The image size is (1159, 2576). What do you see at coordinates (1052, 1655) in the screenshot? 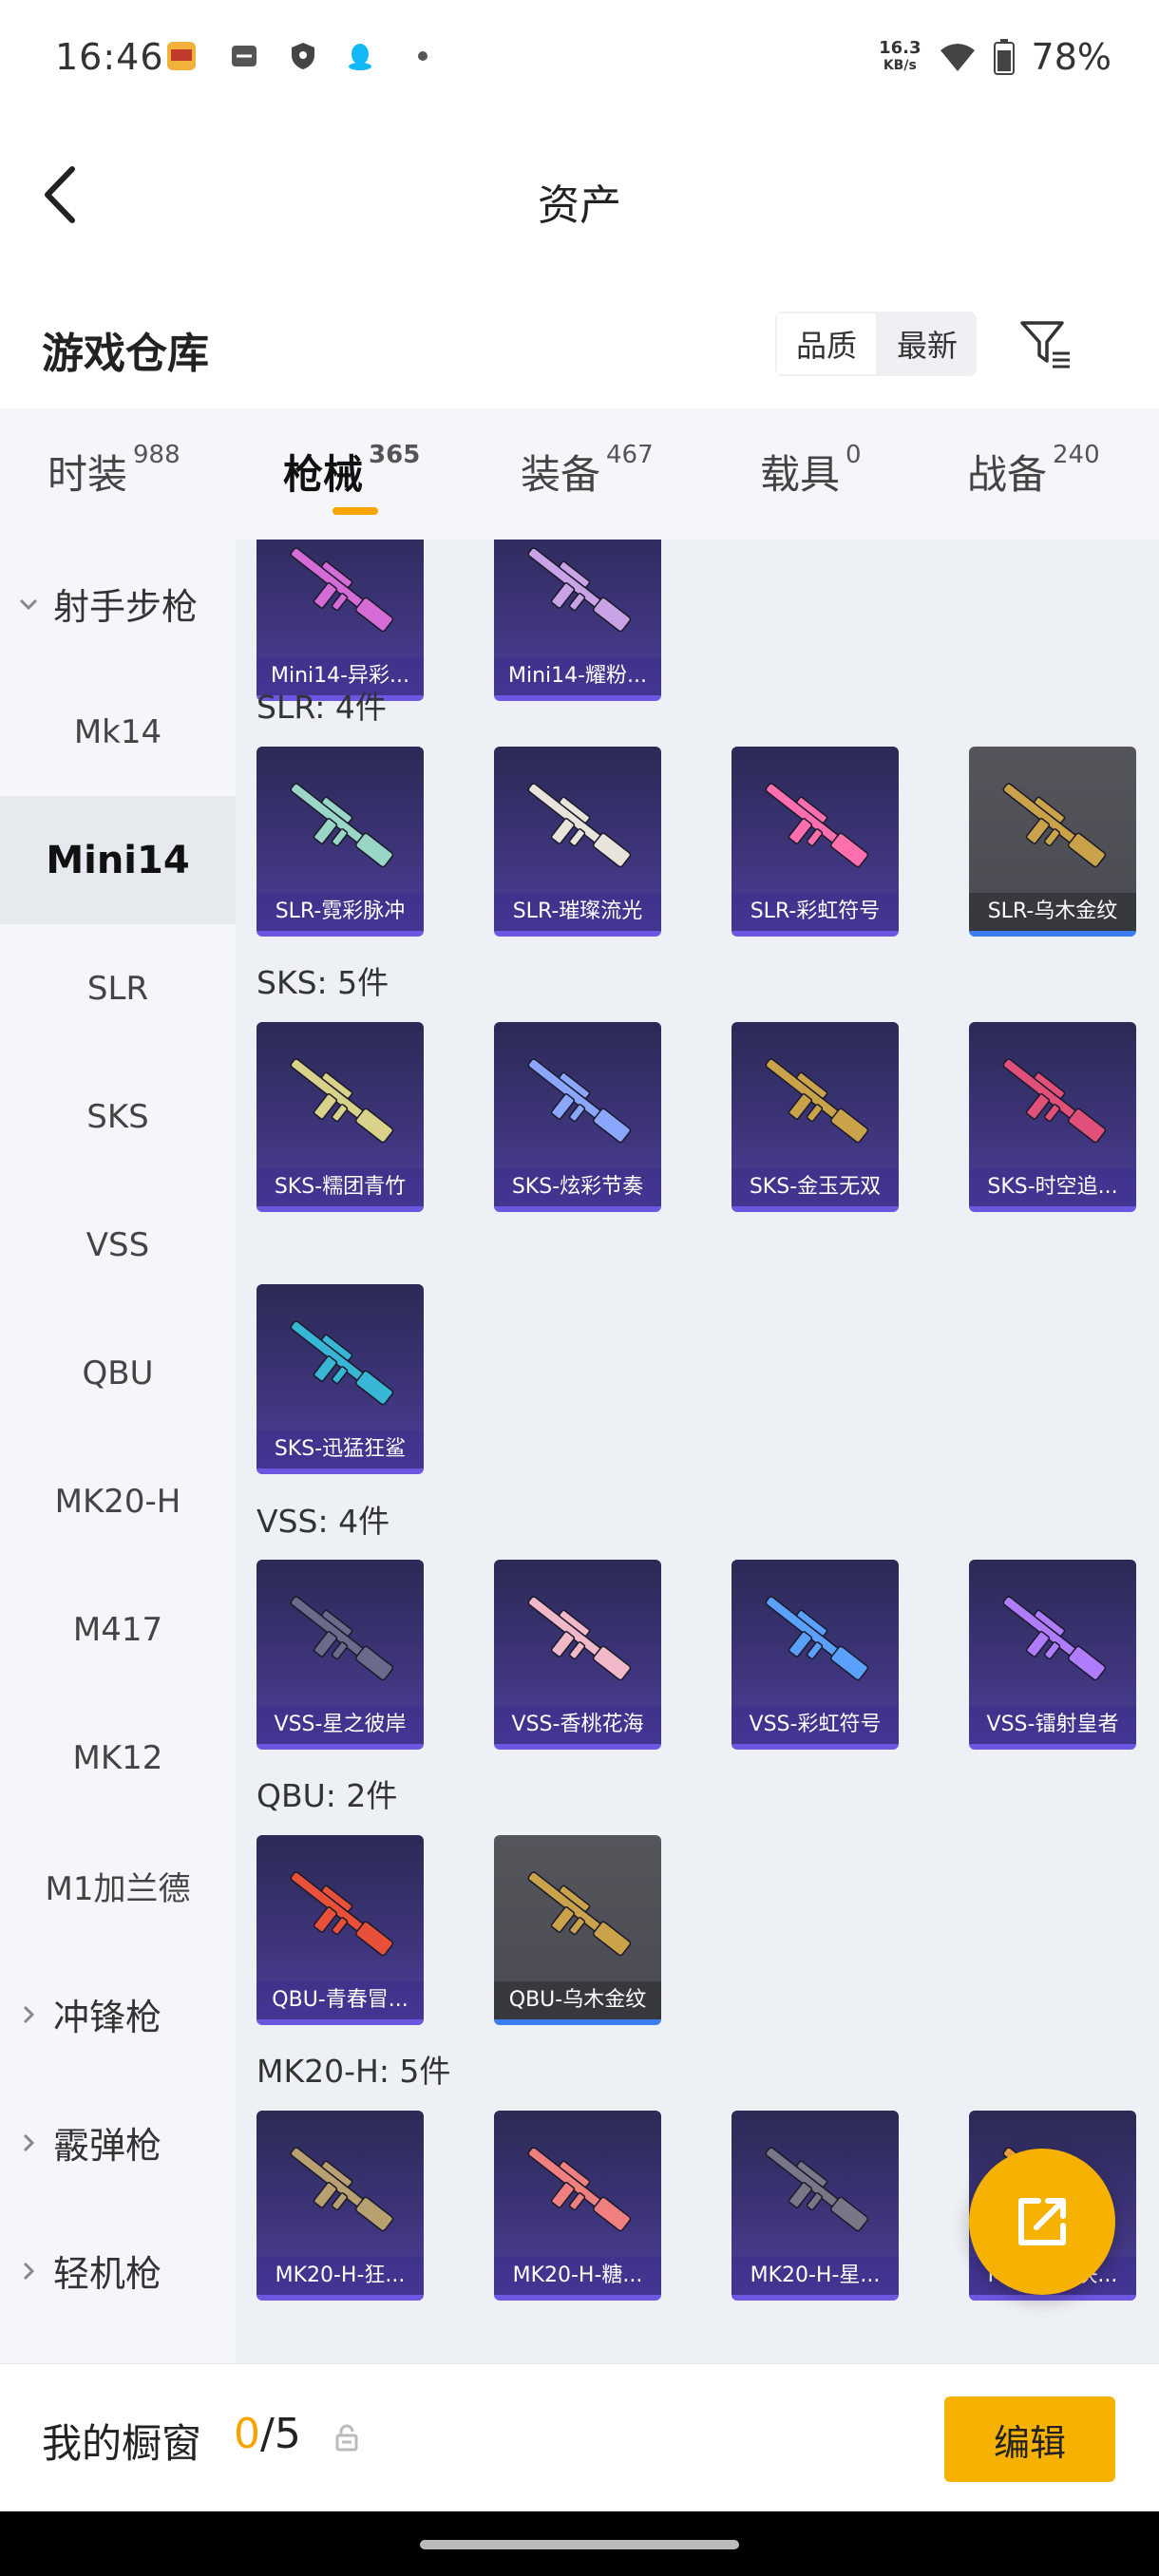
I see `skin-card: VSS-镭射皇者` at bounding box center [1052, 1655].